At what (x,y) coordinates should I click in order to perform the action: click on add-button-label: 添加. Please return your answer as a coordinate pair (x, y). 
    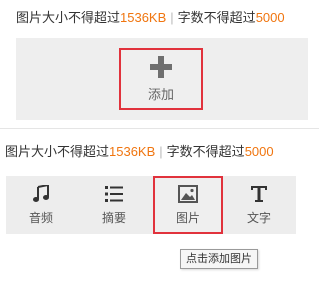
    Looking at the image, I should click on (160, 94).